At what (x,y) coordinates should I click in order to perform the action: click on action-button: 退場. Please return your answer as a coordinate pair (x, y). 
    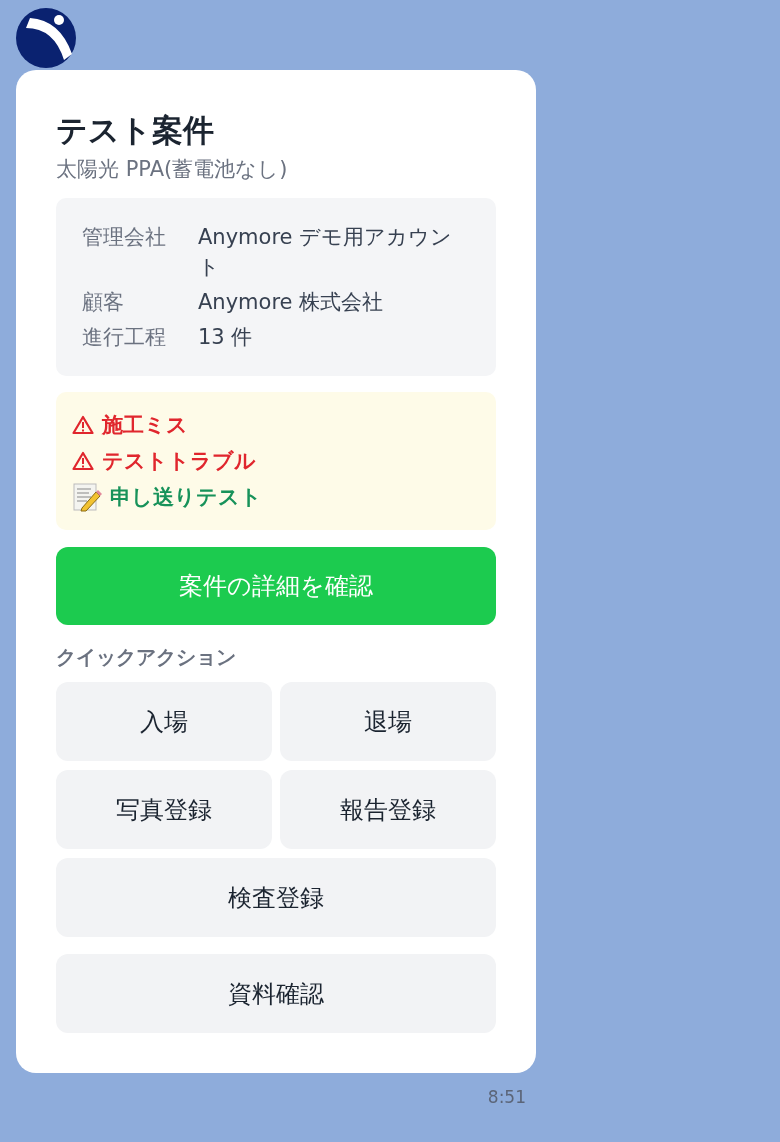
    Looking at the image, I should click on (388, 721).